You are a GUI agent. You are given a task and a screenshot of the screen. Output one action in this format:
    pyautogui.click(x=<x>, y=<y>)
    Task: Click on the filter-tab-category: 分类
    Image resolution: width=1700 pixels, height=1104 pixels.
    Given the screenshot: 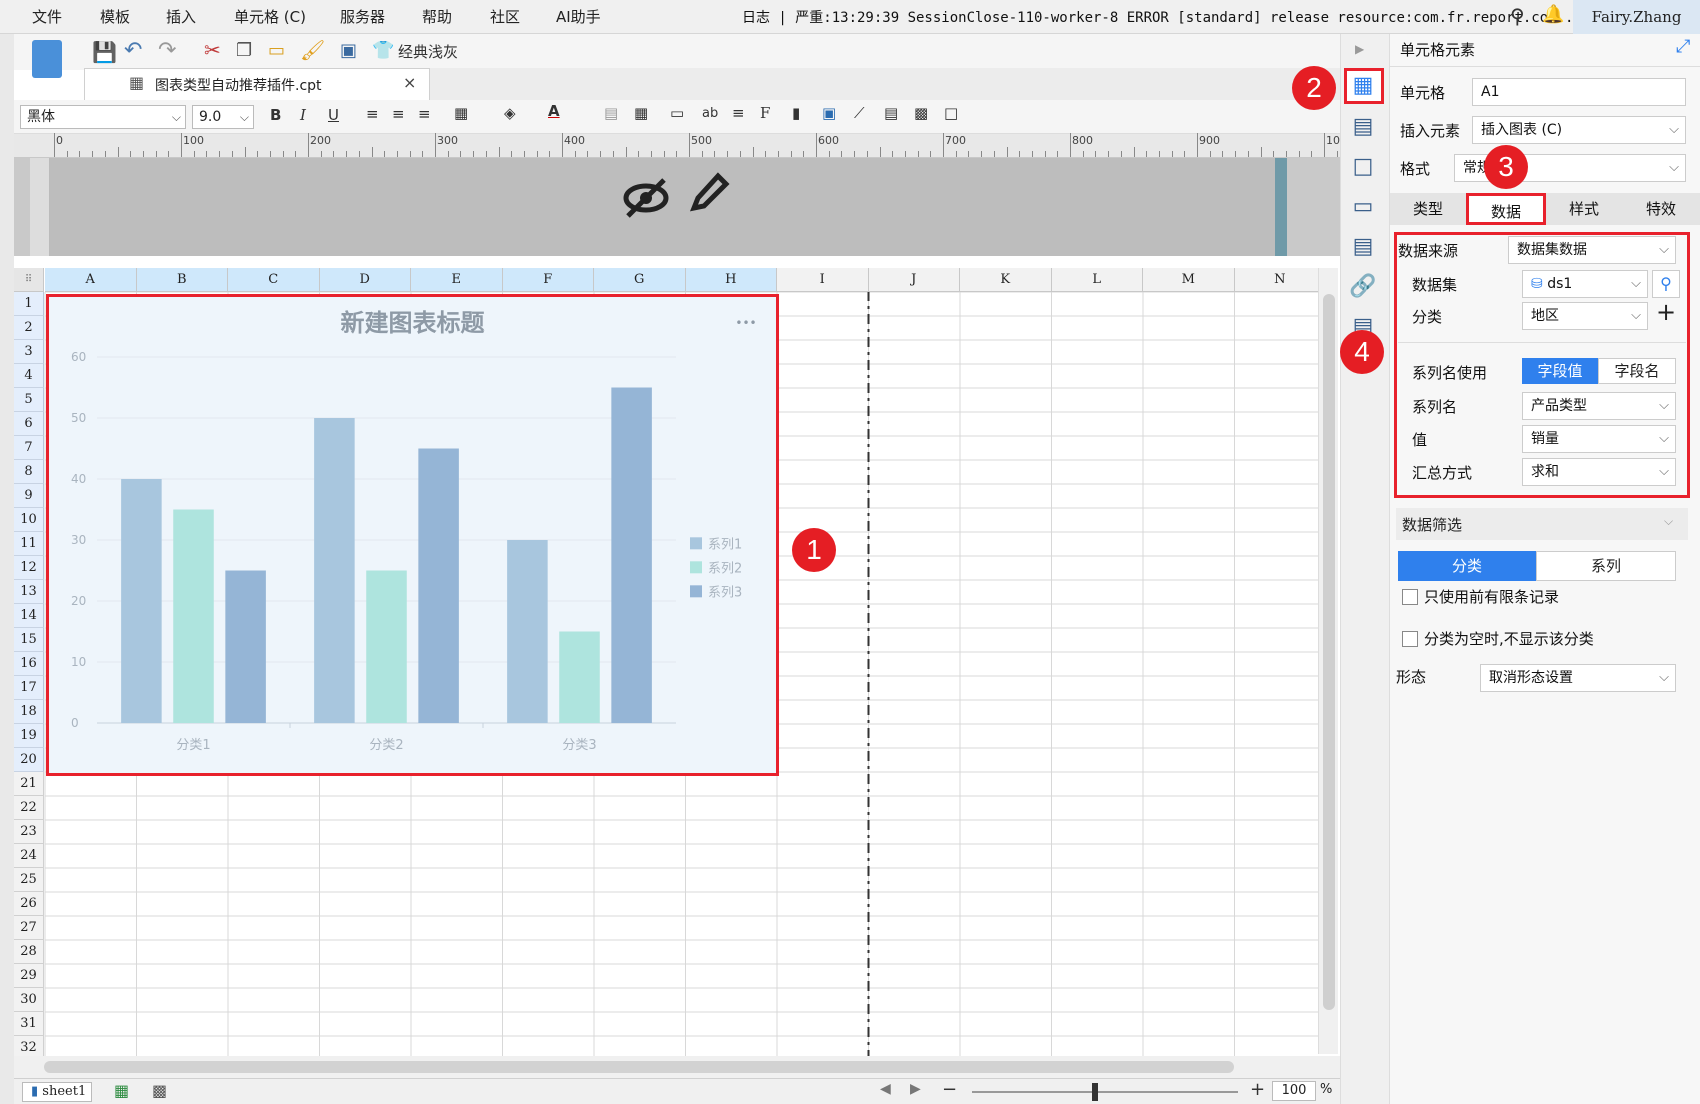 What is the action you would take?
    pyautogui.click(x=1467, y=566)
    